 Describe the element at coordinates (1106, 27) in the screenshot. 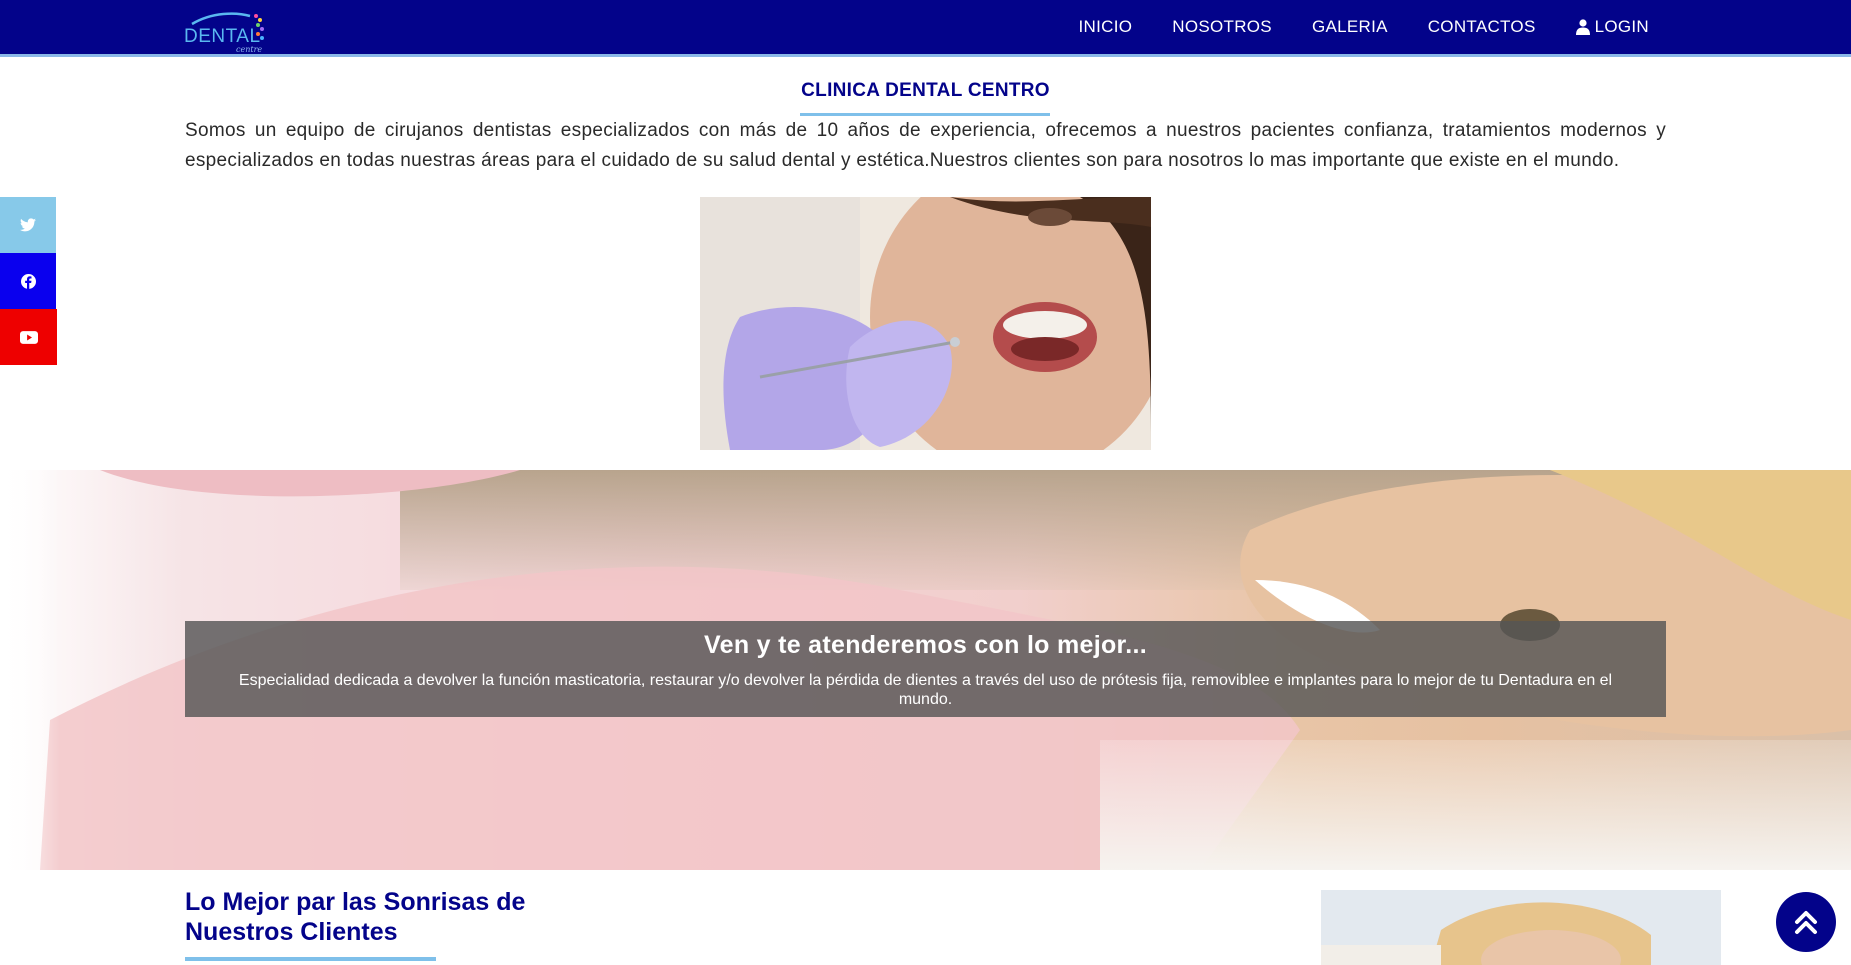

I see `nav-inicio: INICIO` at that location.